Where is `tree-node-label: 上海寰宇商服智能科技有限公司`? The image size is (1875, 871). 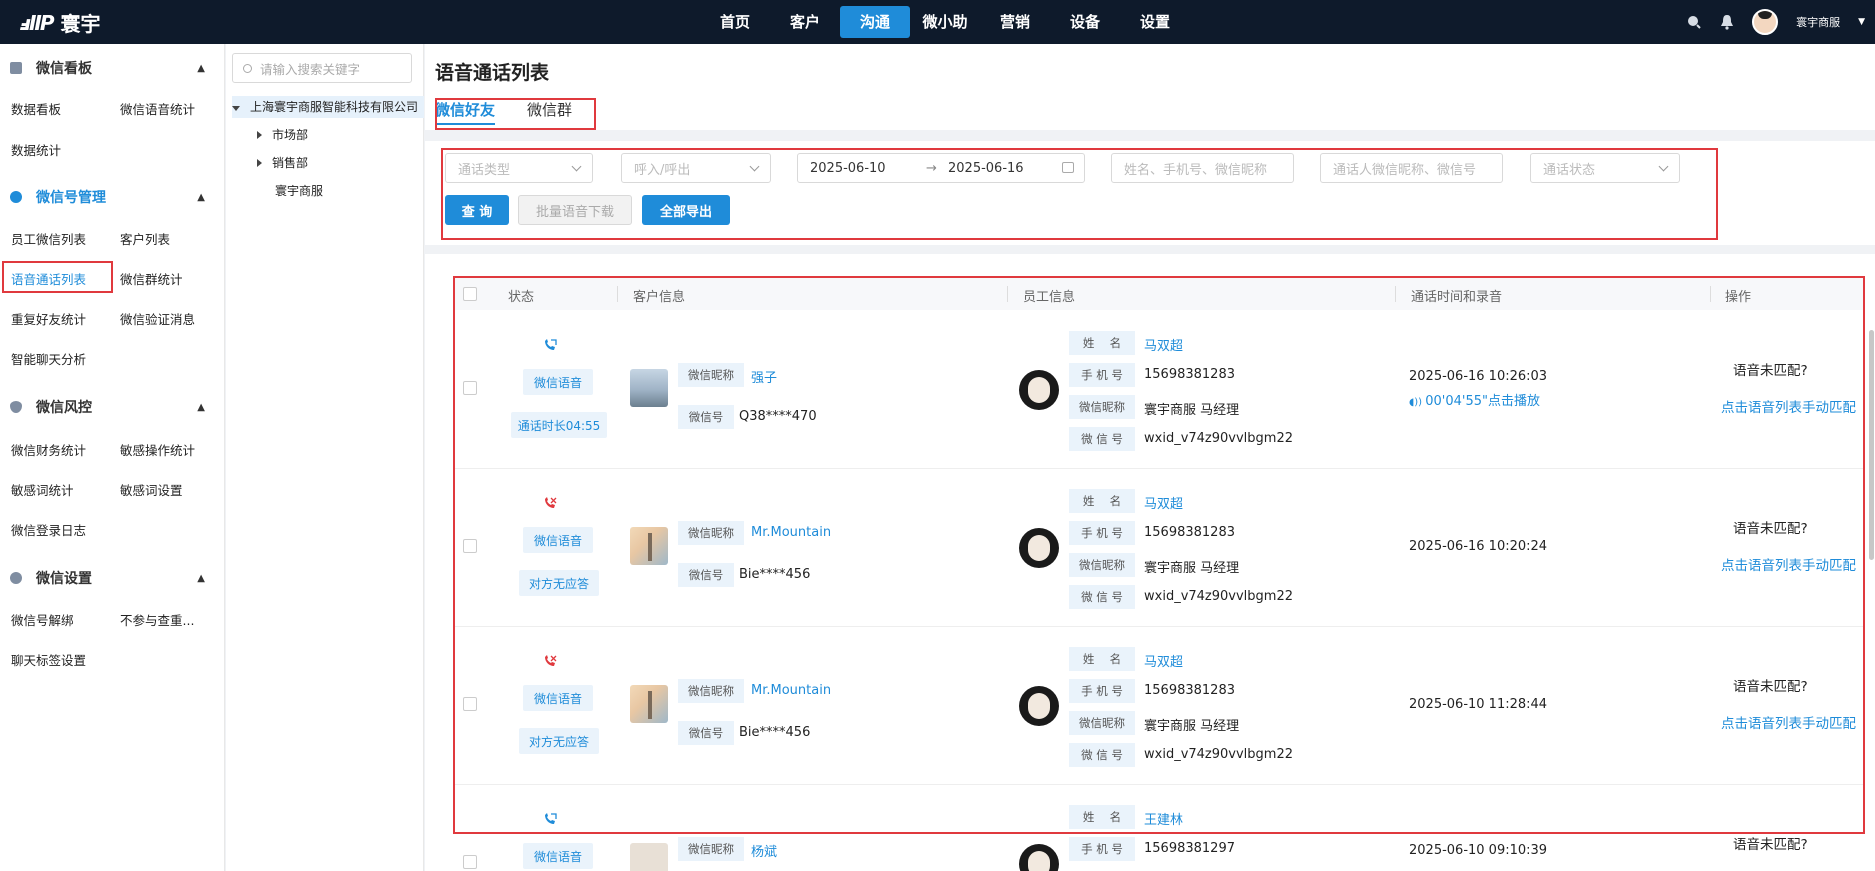
tree-node-label: 上海寰宇商服智能科技有限公司 is located at coordinates (334, 107).